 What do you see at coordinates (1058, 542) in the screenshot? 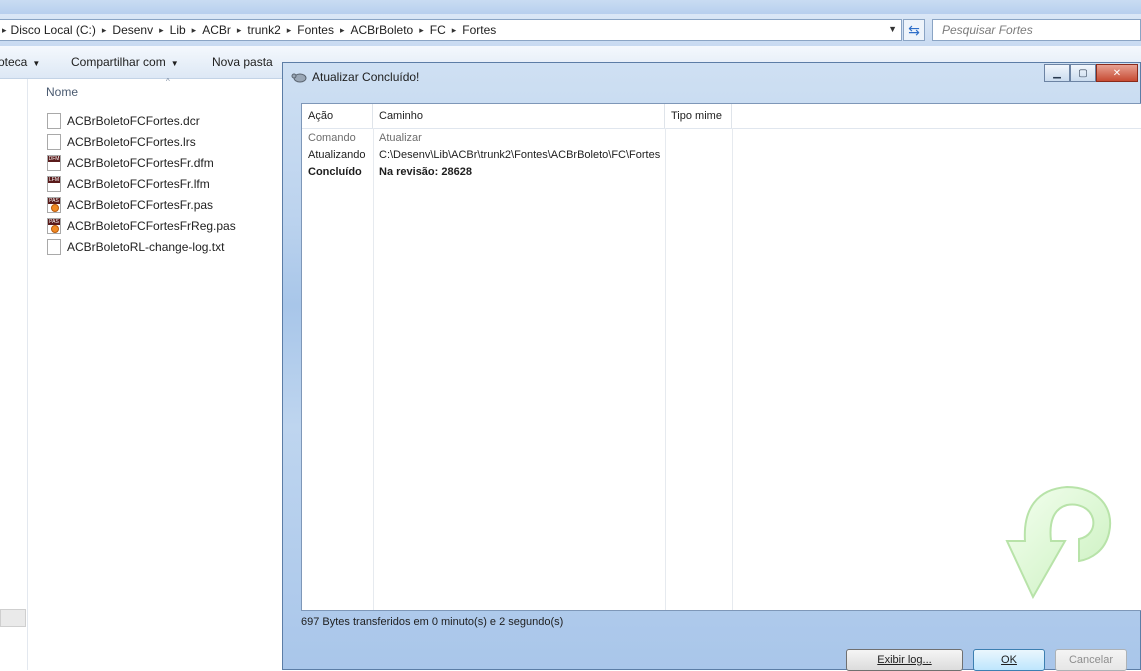
I see `green-curved-arrow-icon` at bounding box center [1058, 542].